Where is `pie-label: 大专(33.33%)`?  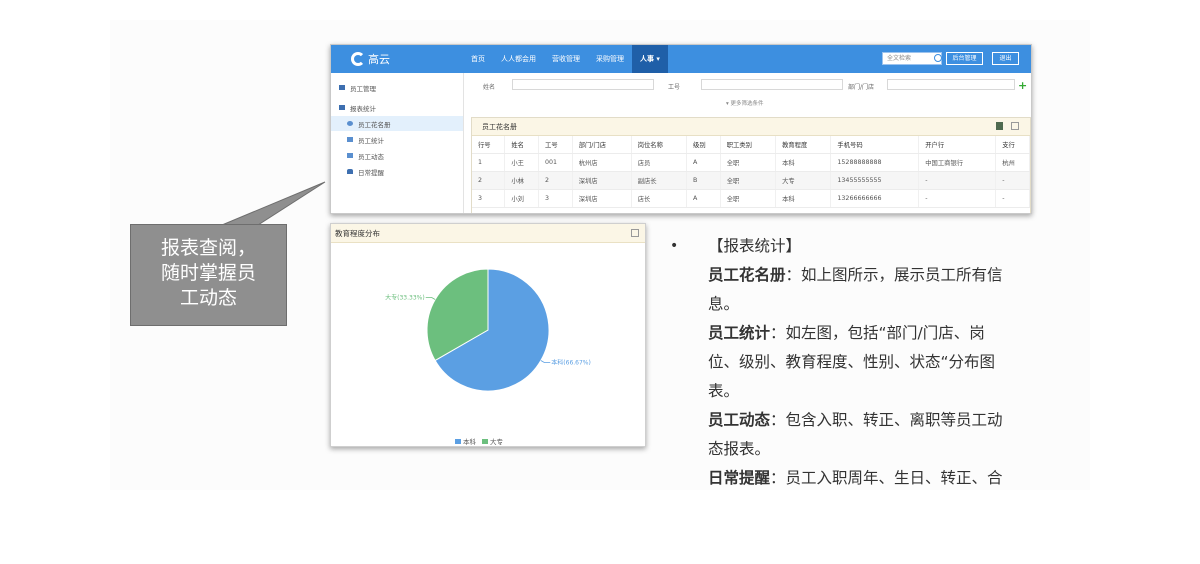
pie-label: 大专(33.33%) is located at coordinates (405, 297).